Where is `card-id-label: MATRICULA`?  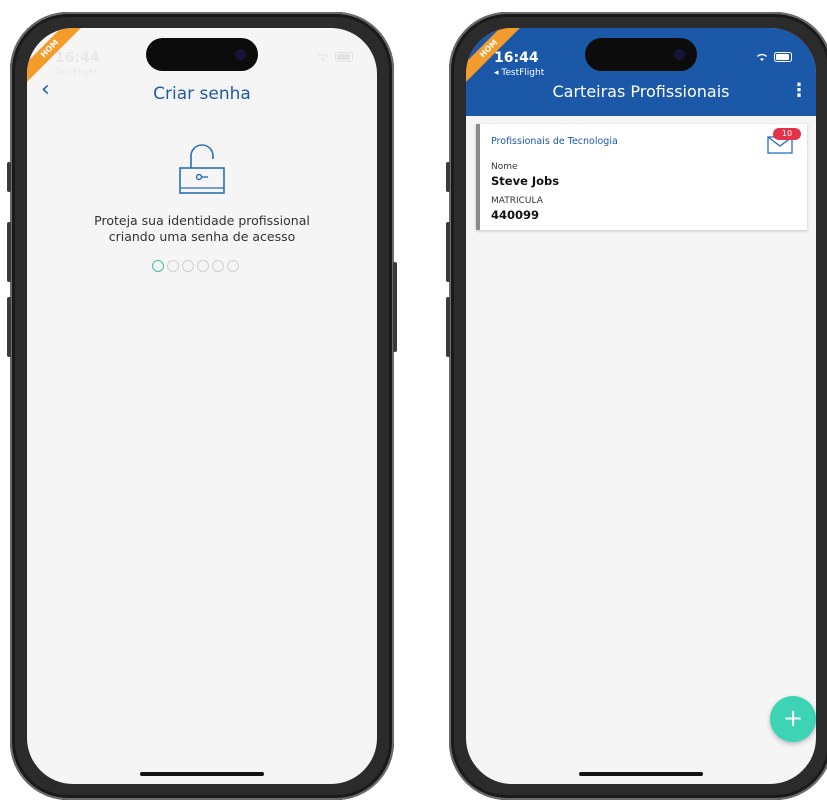 card-id-label: MATRICULA is located at coordinates (517, 201).